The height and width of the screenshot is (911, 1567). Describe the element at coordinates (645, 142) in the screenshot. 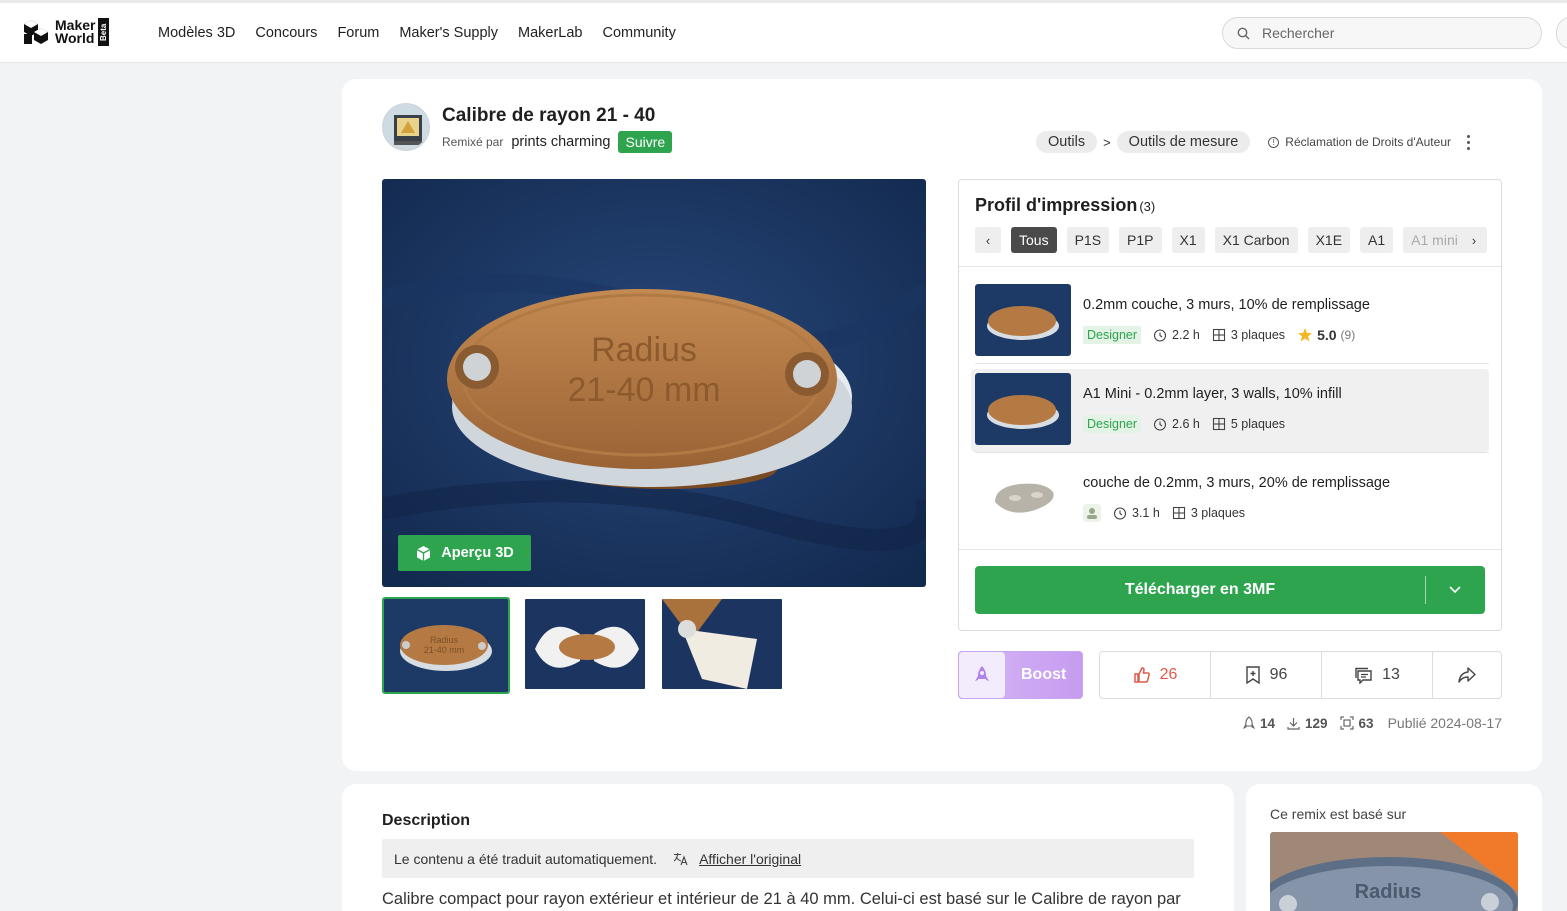

I see `follow-button: Suivre` at that location.